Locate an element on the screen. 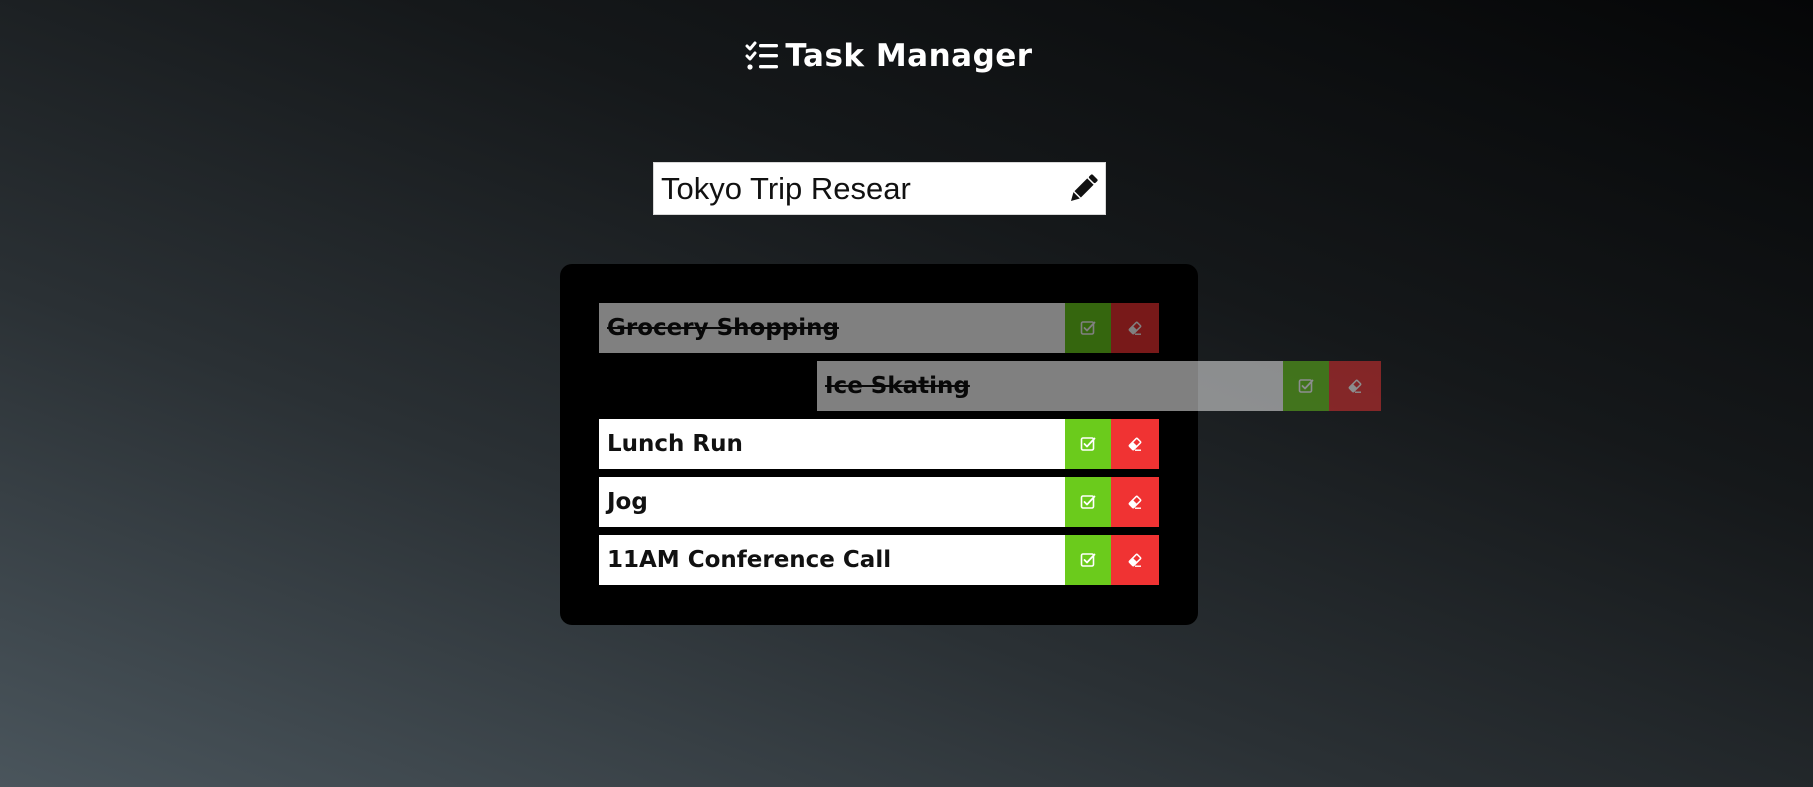 This screenshot has height=787, width=1813. todo-item: Jog is located at coordinates (879, 502).